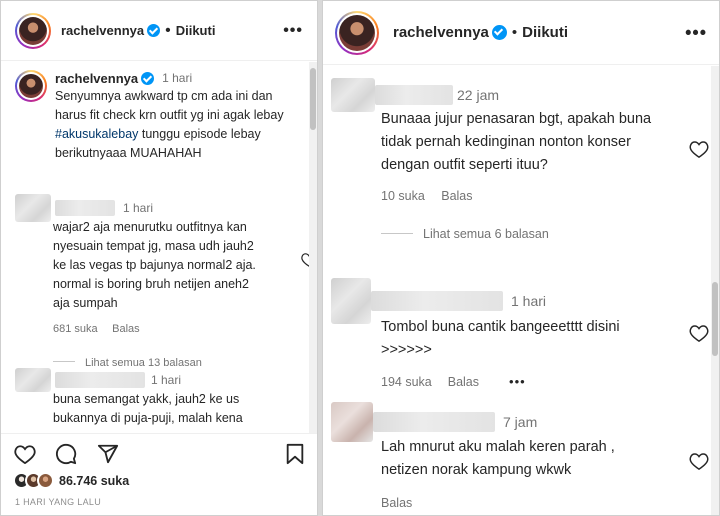 This screenshot has width=720, height=516. I want to click on comment-likes: 194 suka, so click(406, 382).